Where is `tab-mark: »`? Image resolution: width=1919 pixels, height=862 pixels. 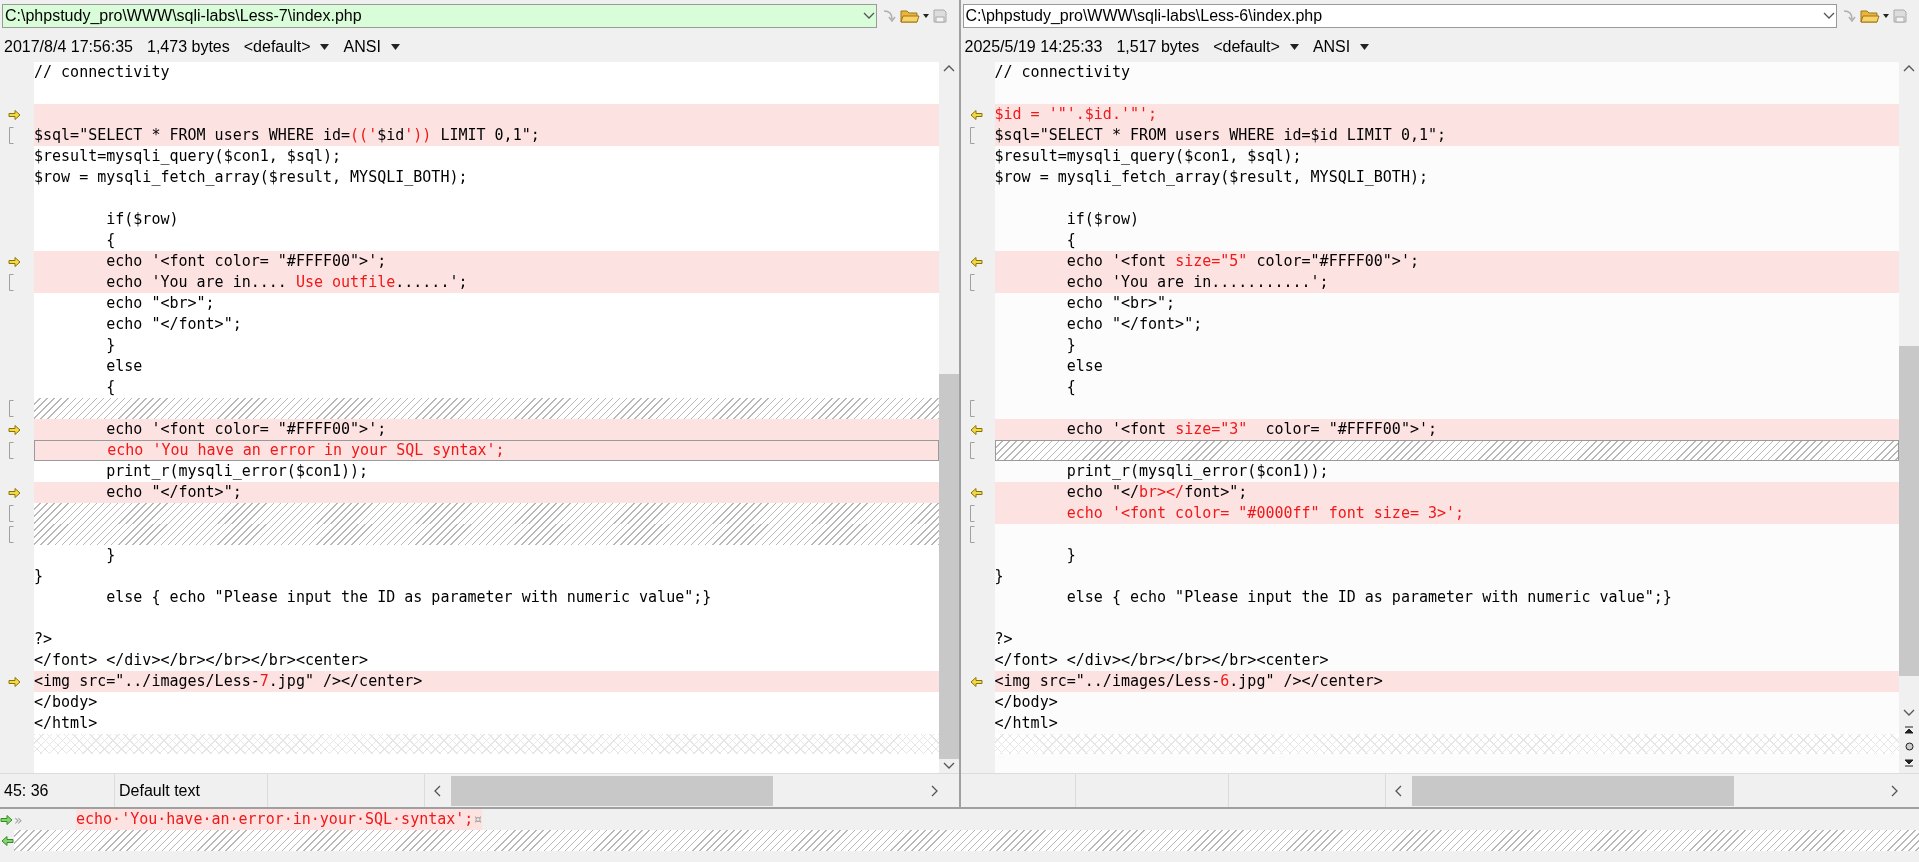 tab-mark: » is located at coordinates (19, 819).